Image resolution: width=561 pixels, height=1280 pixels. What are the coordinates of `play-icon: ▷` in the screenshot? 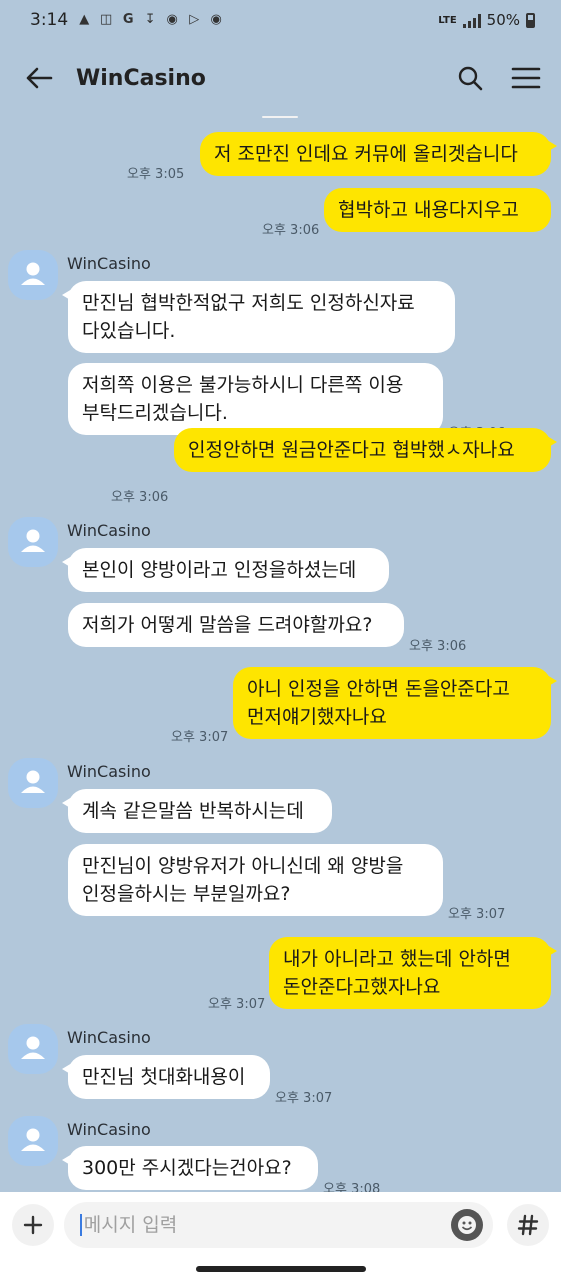 It's located at (194, 19).